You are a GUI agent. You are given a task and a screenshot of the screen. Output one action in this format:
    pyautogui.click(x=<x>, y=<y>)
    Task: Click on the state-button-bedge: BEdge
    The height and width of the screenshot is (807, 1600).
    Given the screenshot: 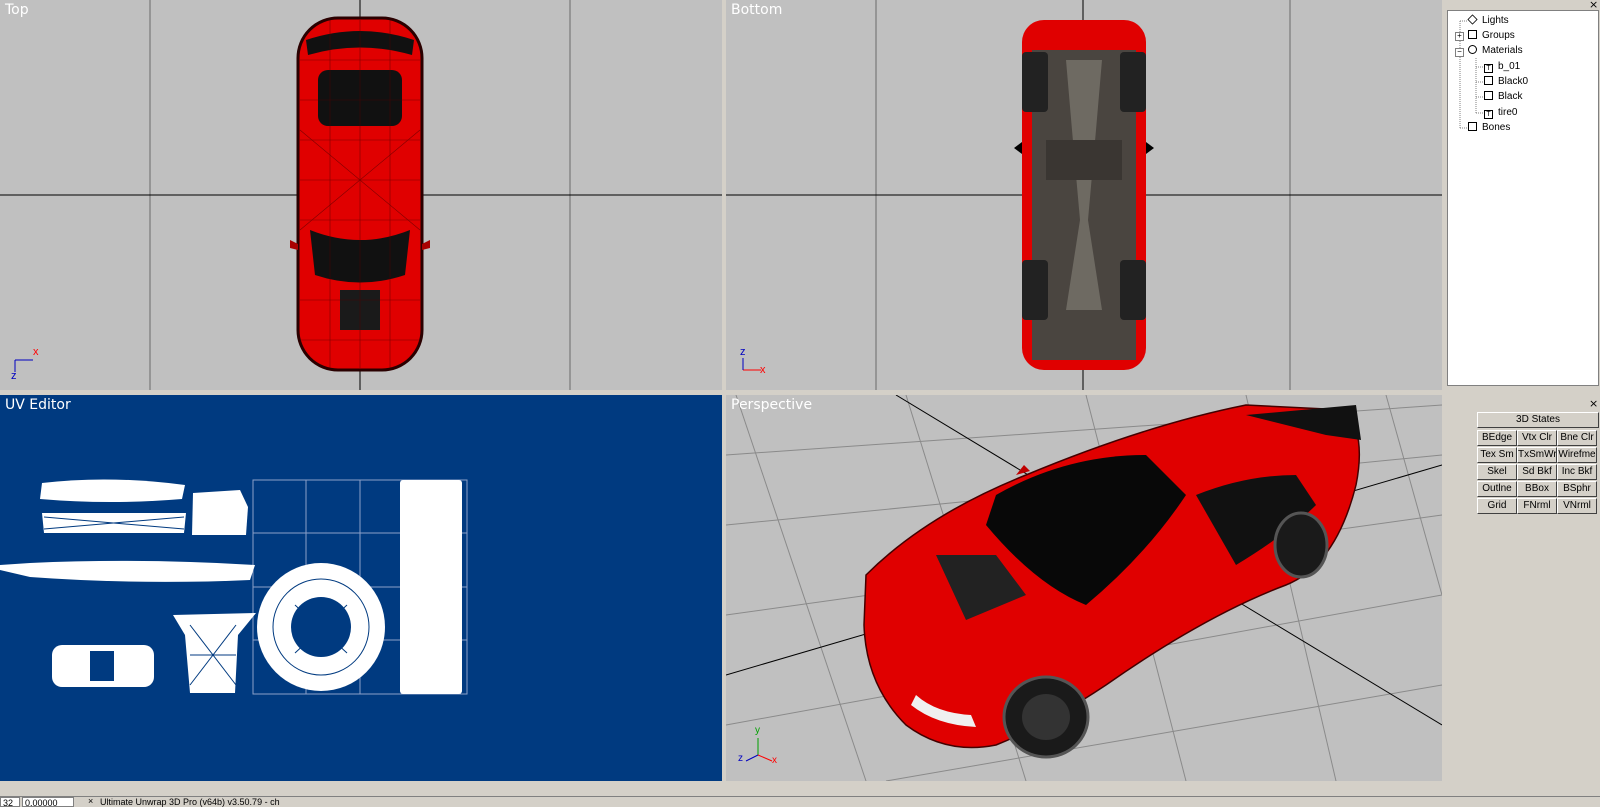 What is the action you would take?
    pyautogui.click(x=1497, y=438)
    